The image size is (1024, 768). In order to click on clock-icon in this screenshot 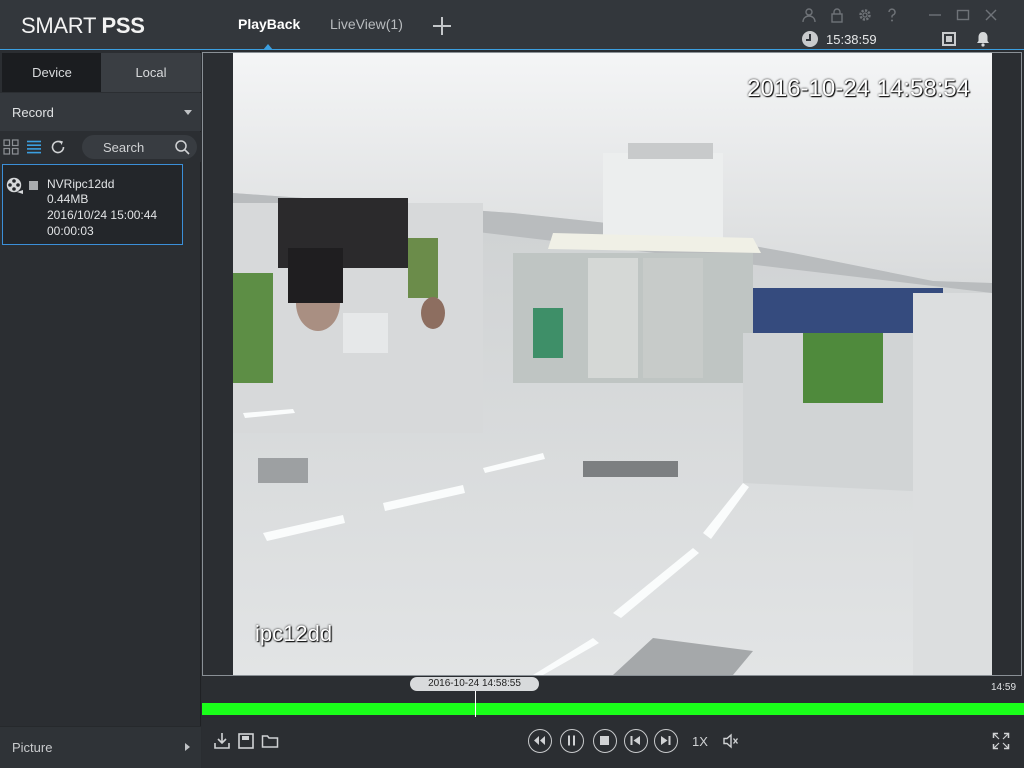, I will do `click(810, 39)`.